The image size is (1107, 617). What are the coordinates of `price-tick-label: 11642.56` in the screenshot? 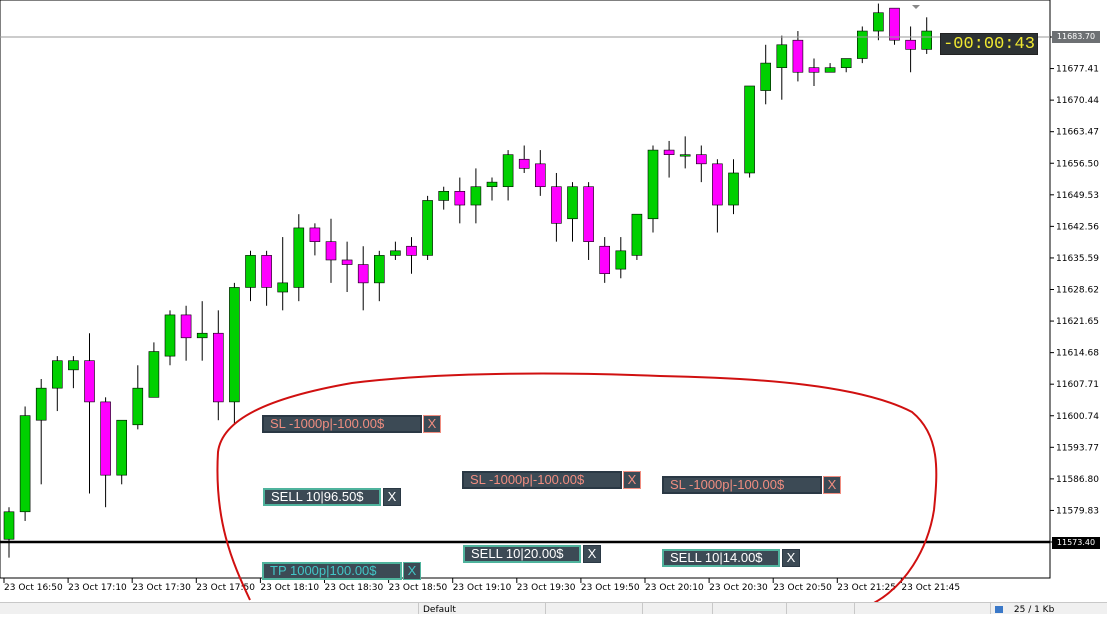 It's located at (1077, 227).